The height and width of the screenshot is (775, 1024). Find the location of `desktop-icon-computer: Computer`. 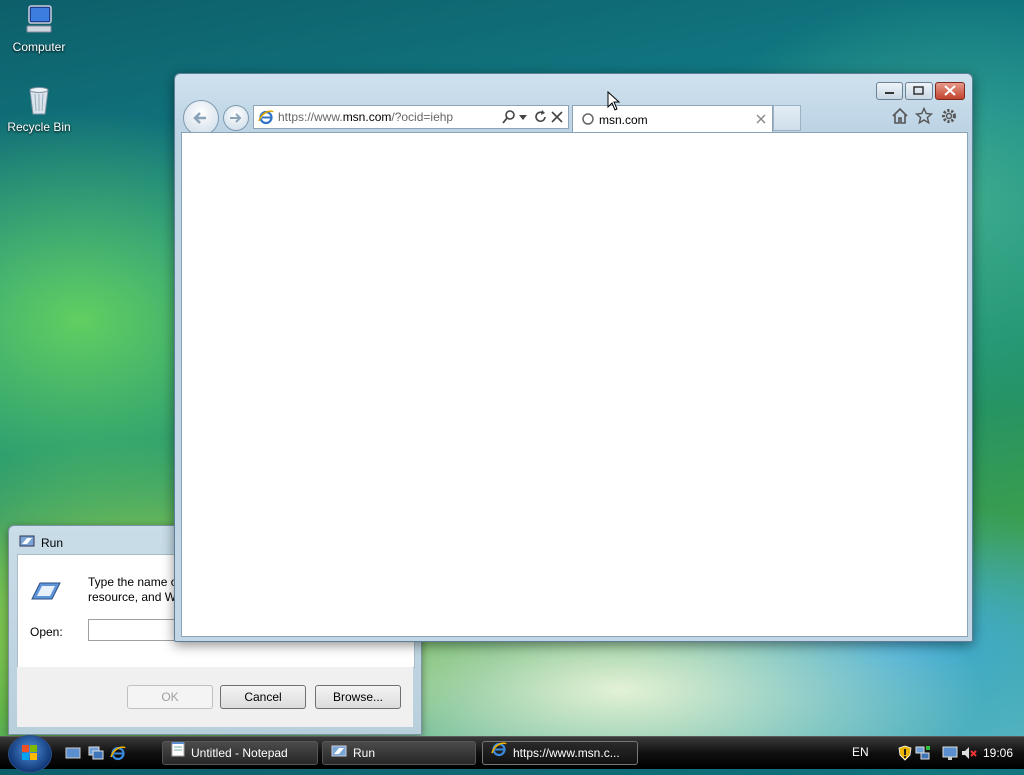

desktop-icon-computer: Computer is located at coordinates (39, 29).